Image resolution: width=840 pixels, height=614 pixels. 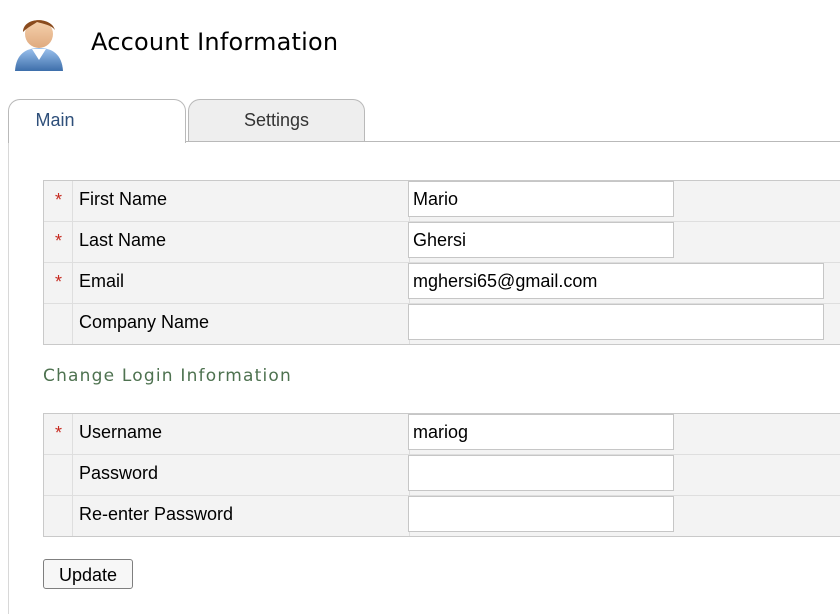 I want to click on password-input, so click(x=541, y=473).